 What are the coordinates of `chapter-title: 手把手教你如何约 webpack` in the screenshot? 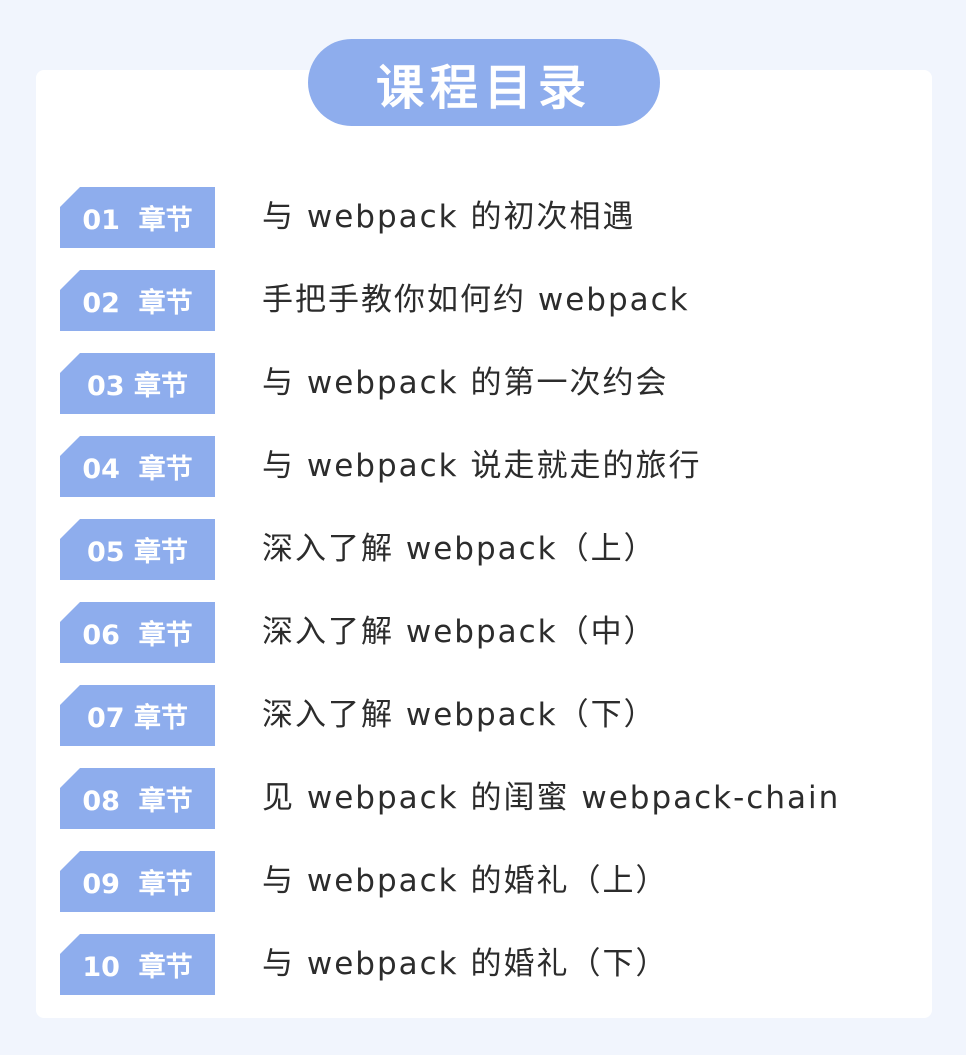 It's located at (476, 300).